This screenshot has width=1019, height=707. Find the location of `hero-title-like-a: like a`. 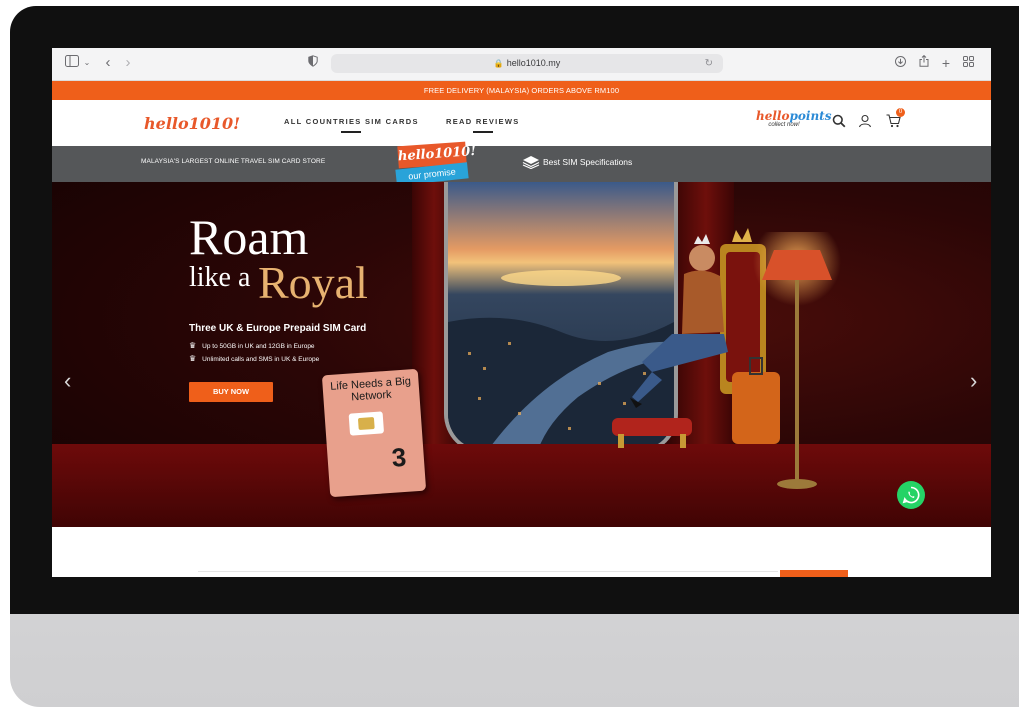

hero-title-like-a: like a is located at coordinates (220, 277).